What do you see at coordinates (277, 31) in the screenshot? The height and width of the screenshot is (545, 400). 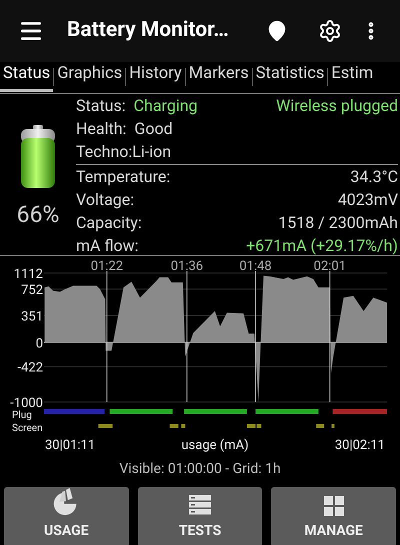 I see `location-pin-icon` at bounding box center [277, 31].